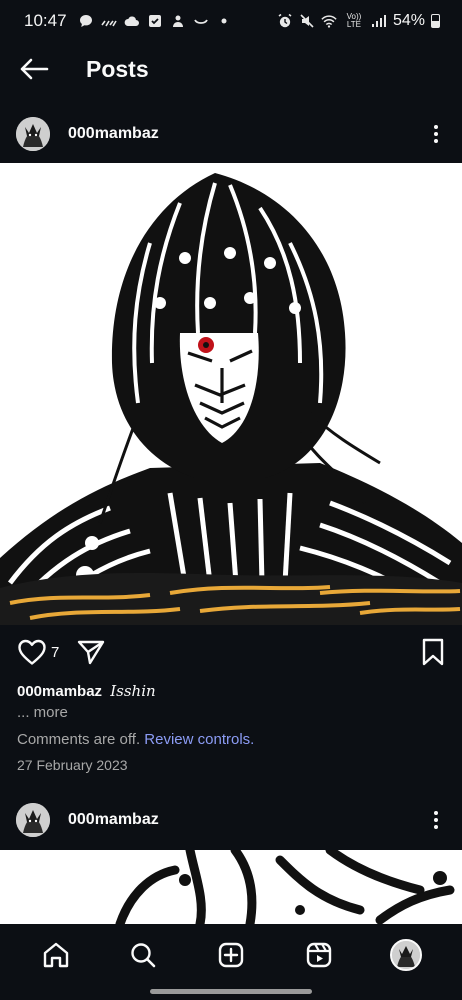 This screenshot has height=1000, width=462. I want to click on create-icon, so click(231, 955).